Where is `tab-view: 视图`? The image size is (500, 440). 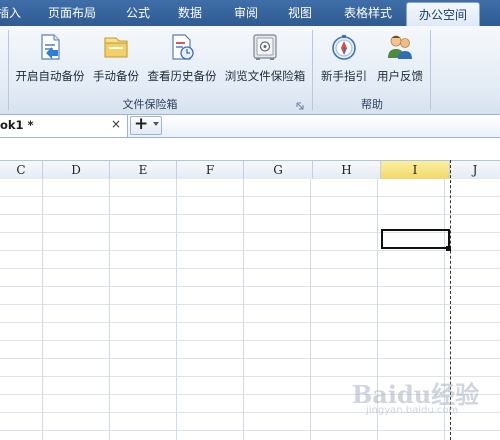 tab-view: 视图 is located at coordinates (300, 13).